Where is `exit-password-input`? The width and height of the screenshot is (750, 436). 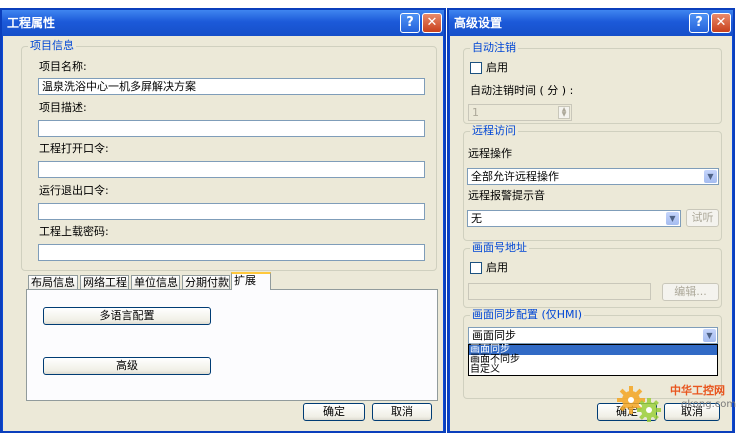 exit-password-input is located at coordinates (231, 211).